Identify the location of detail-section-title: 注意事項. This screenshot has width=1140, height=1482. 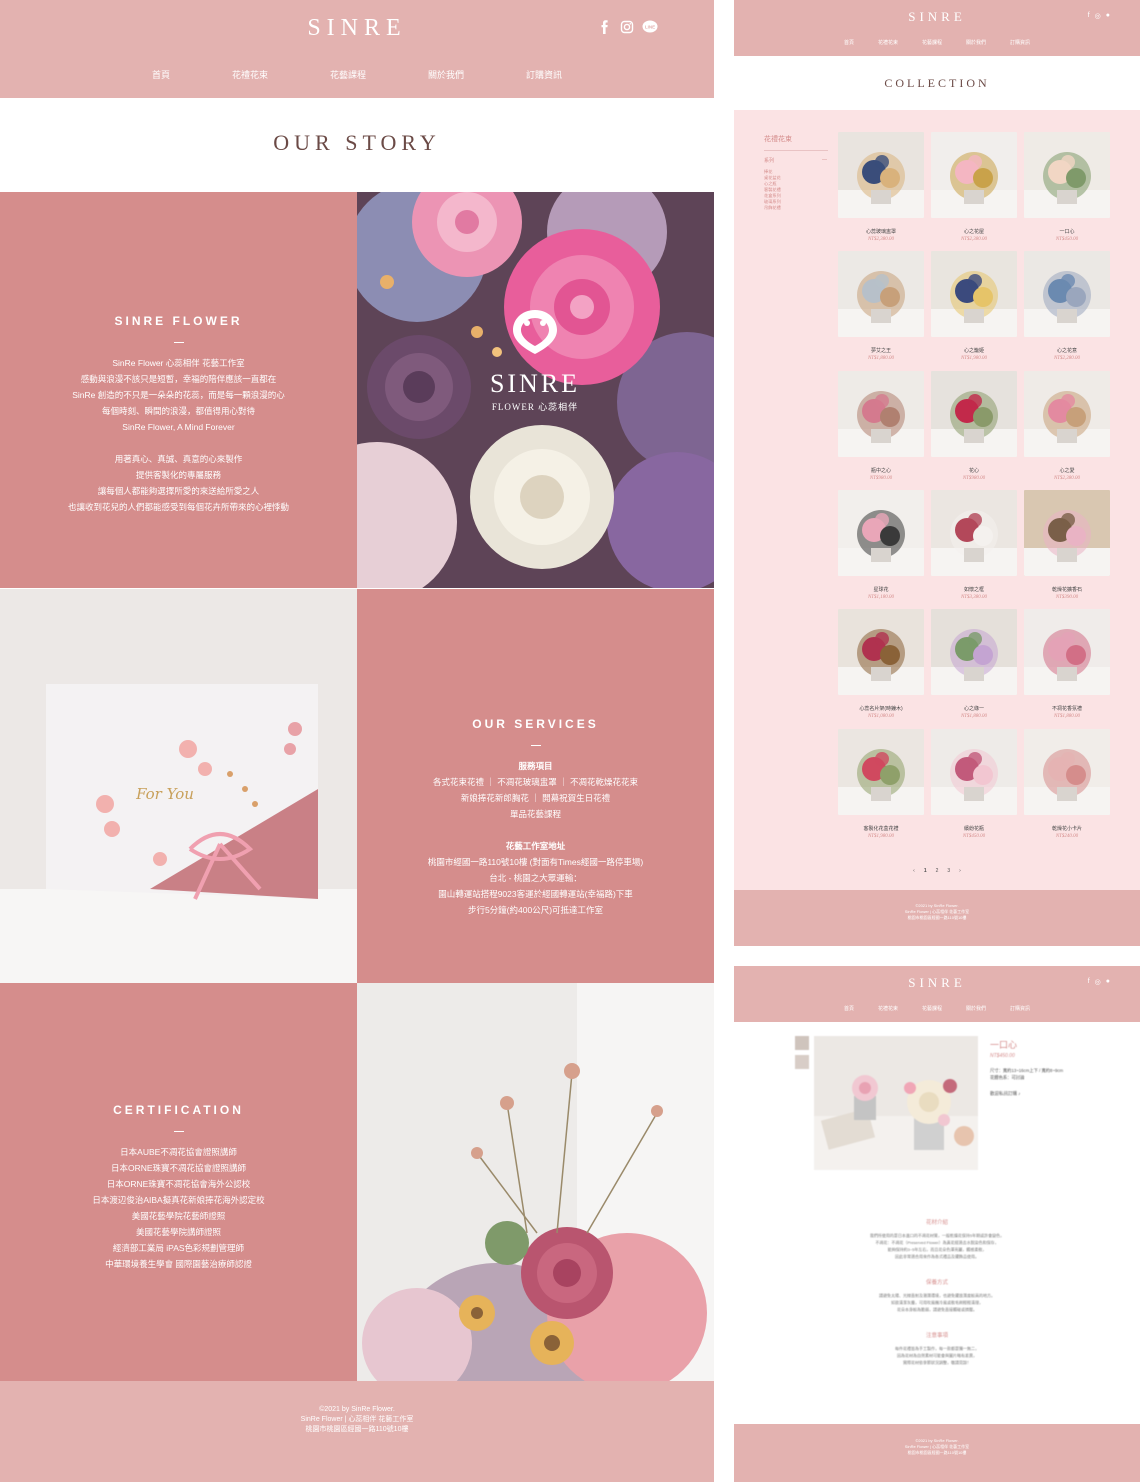
(936, 1336).